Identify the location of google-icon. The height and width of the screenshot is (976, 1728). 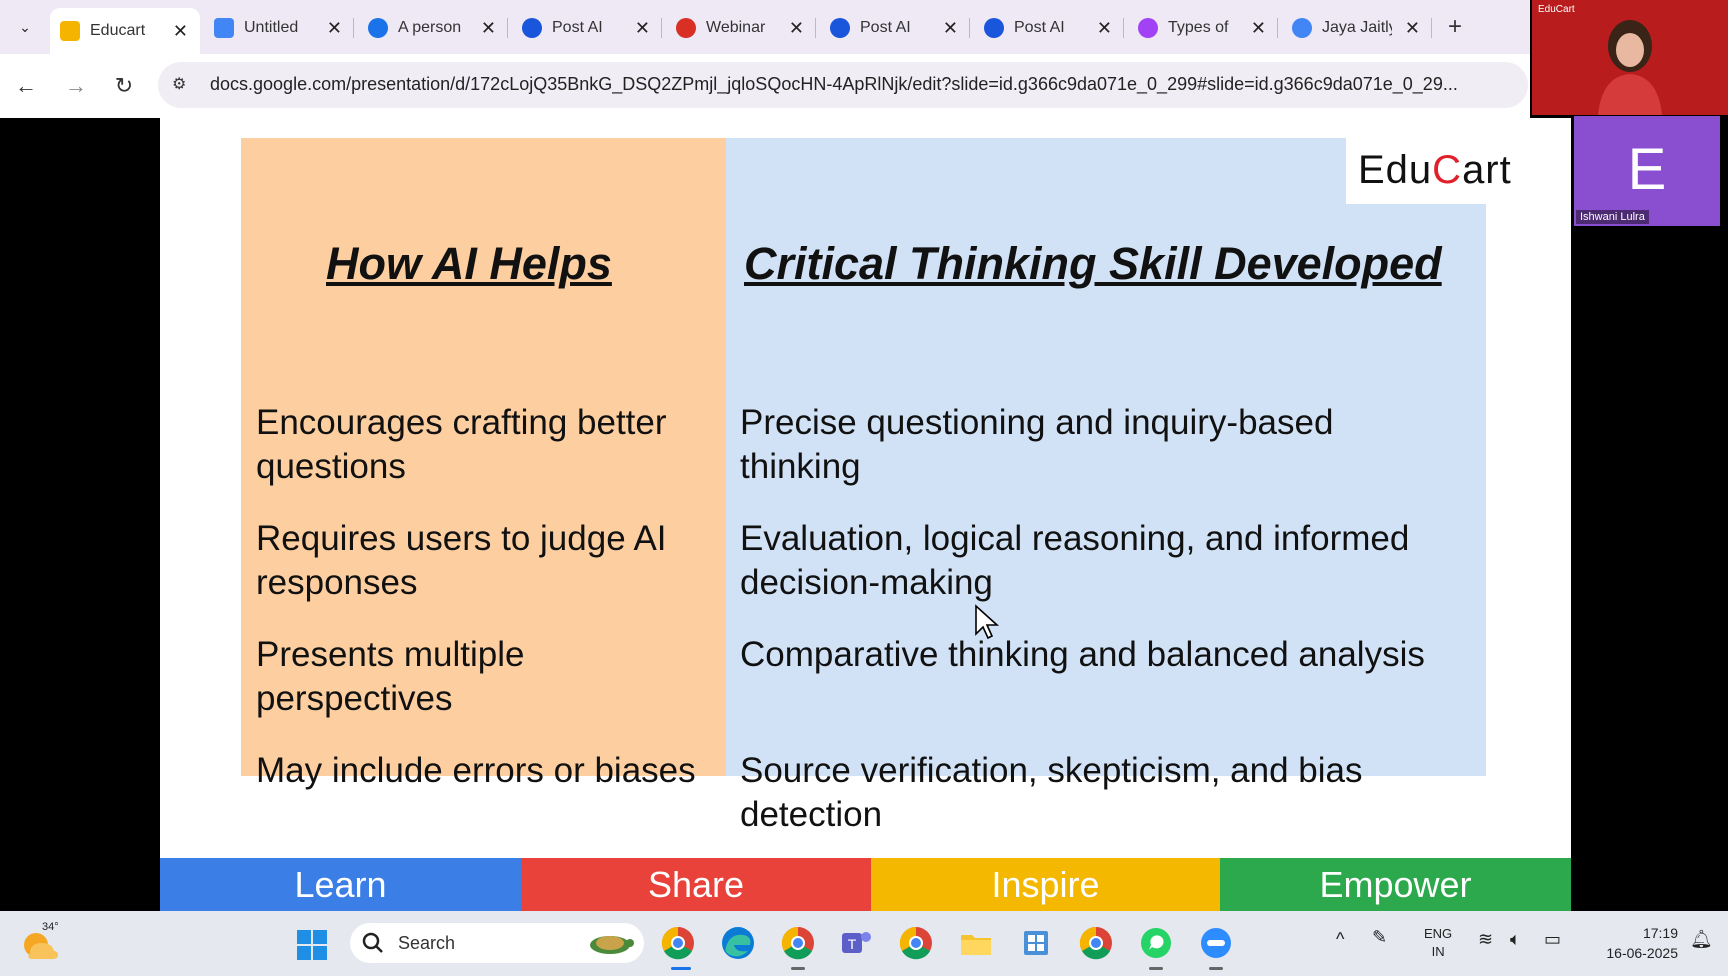
(1302, 28).